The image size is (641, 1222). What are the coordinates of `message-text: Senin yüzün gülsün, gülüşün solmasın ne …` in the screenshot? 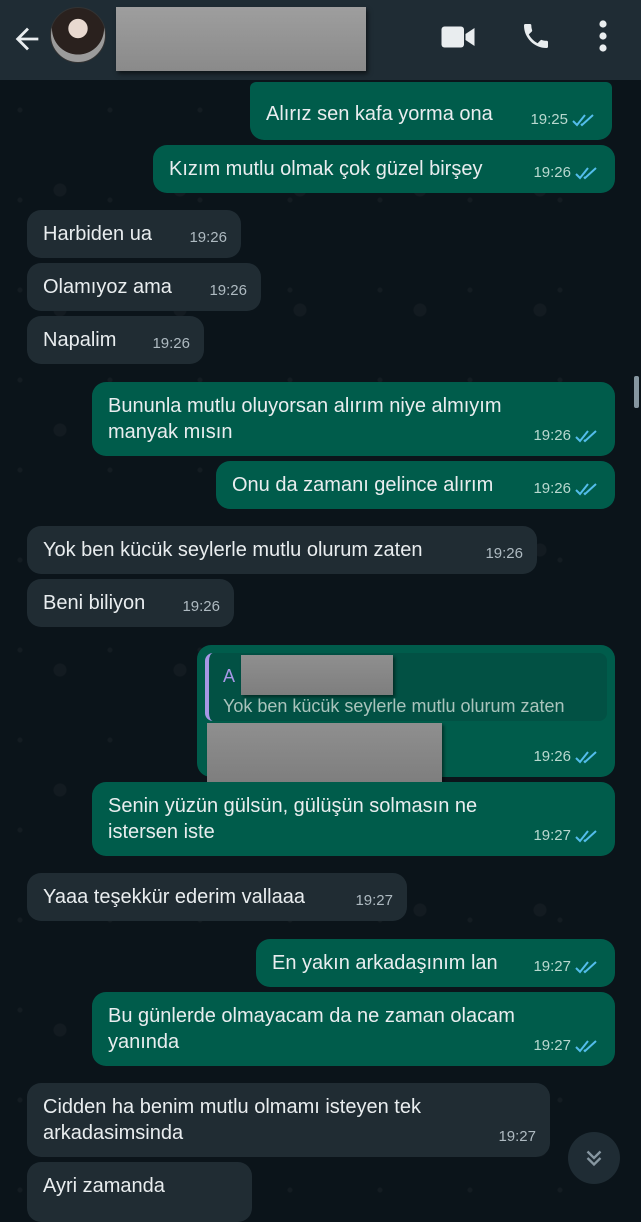 It's located at (293, 819).